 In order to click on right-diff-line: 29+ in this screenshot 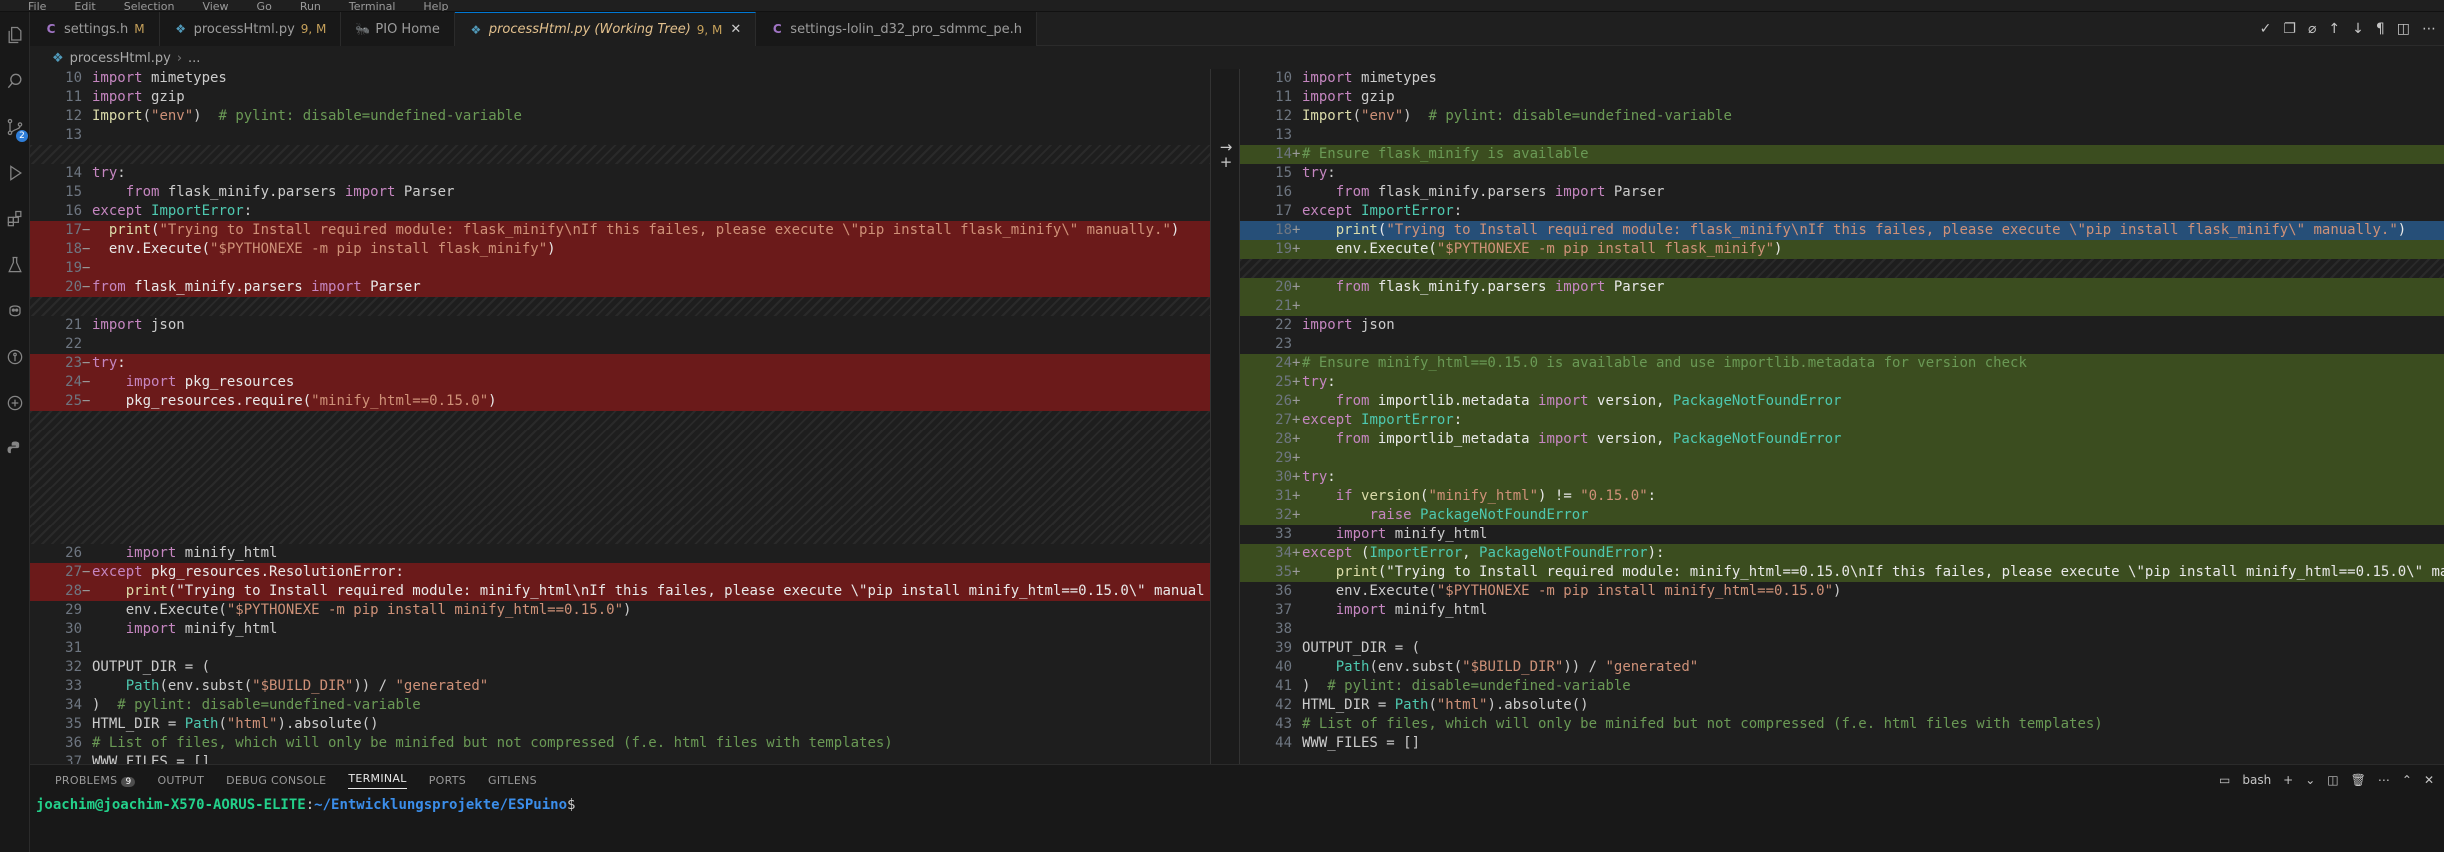, I will do `click(1842, 458)`.